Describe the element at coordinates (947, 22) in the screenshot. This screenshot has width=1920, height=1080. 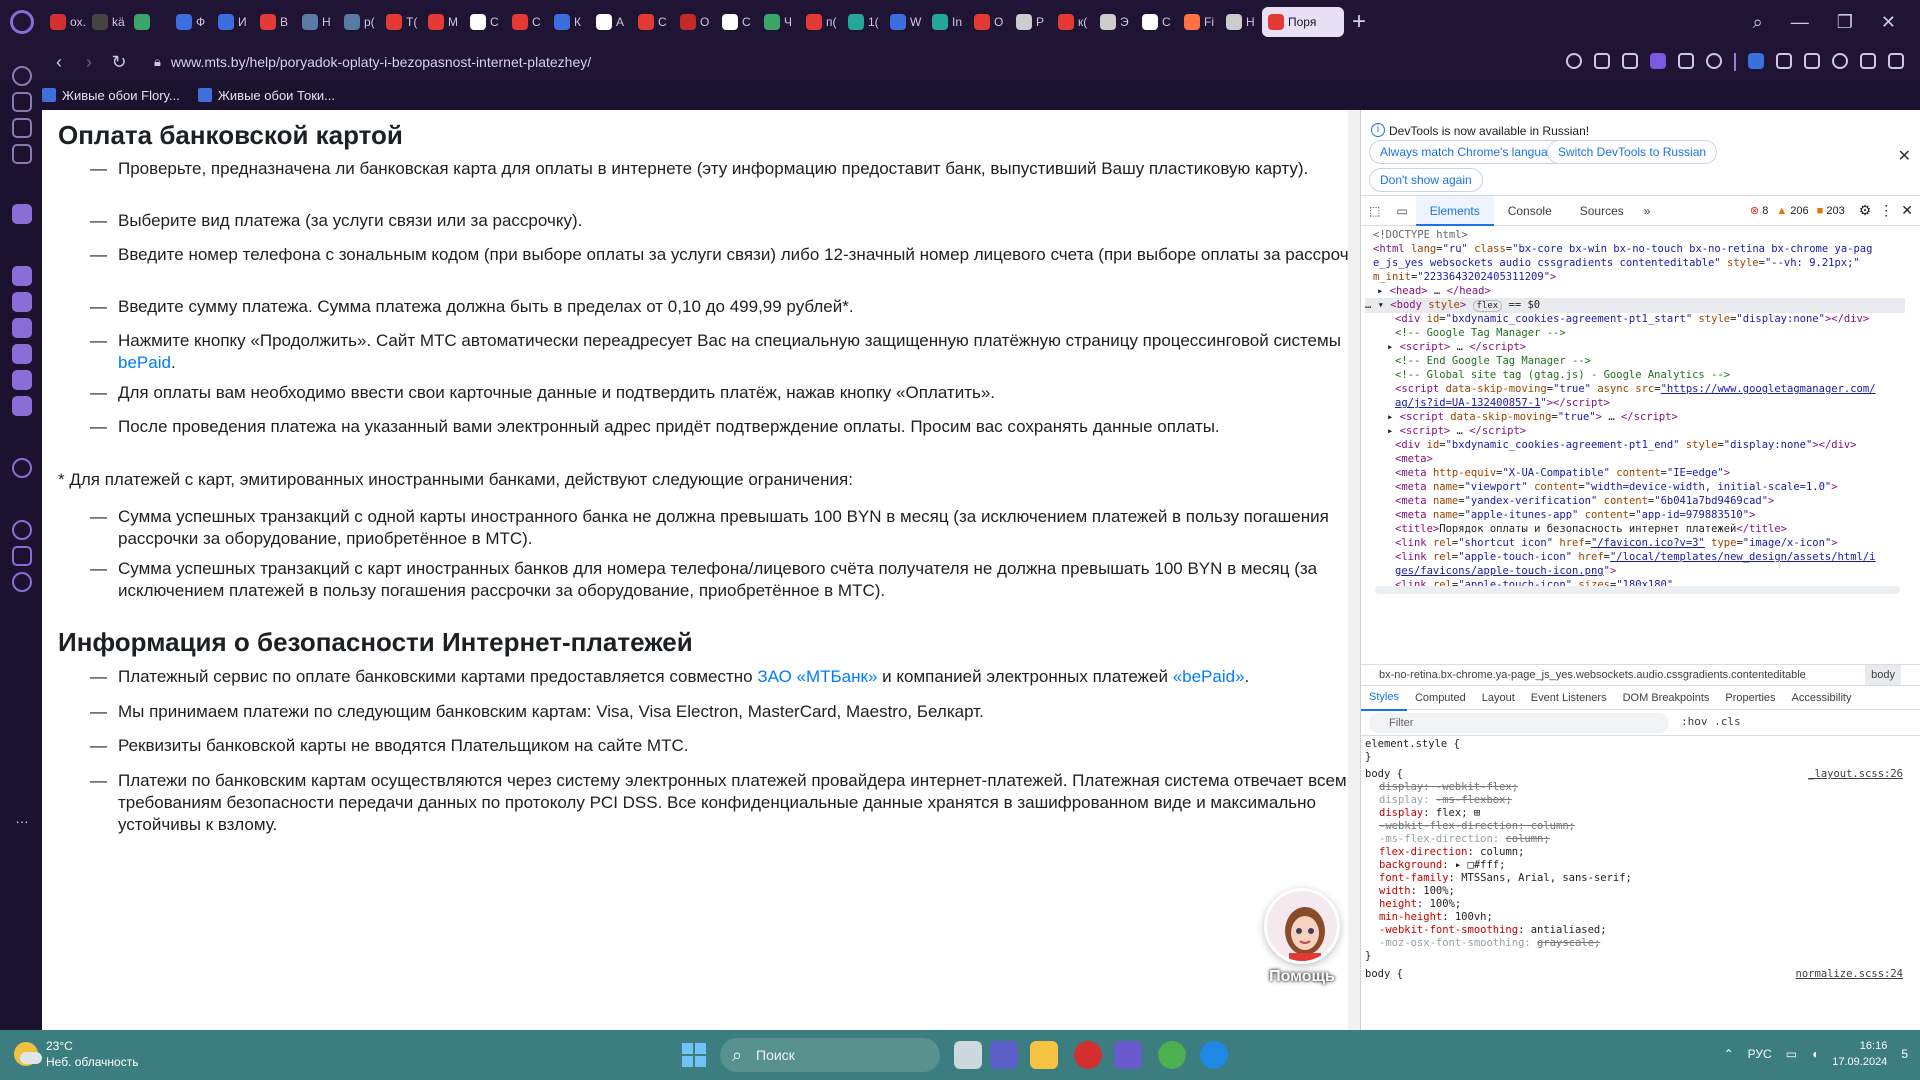
I see `browser-tab: In` at that location.